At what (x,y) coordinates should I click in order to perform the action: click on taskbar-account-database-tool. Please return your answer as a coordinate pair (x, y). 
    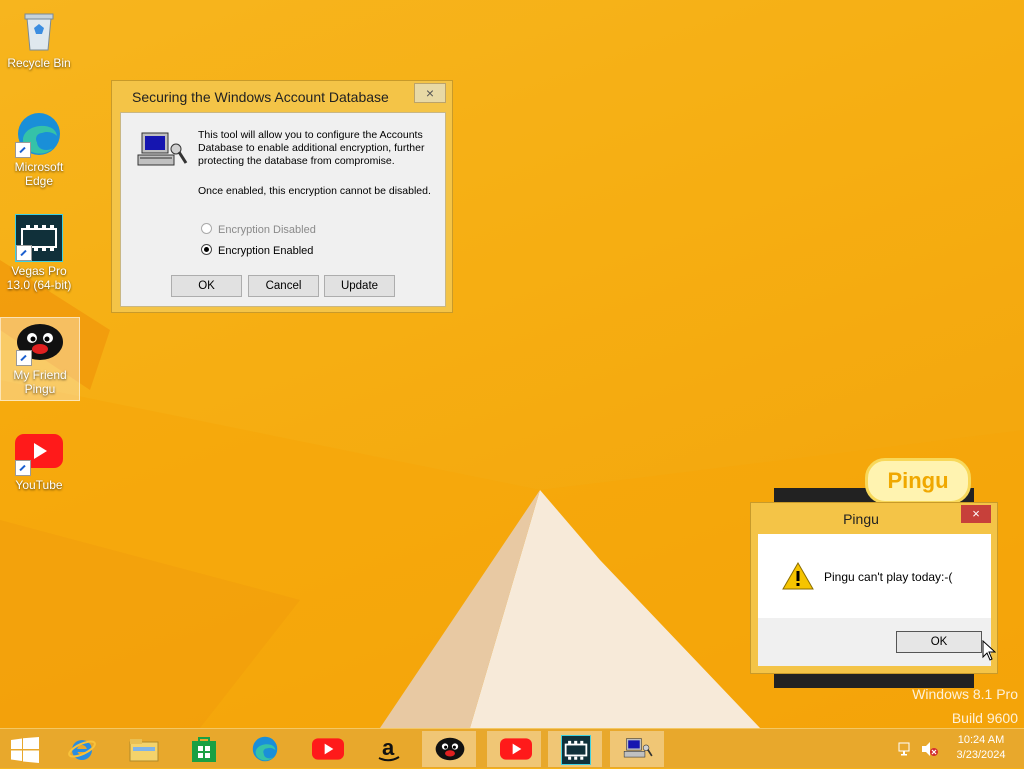
    Looking at the image, I should click on (637, 749).